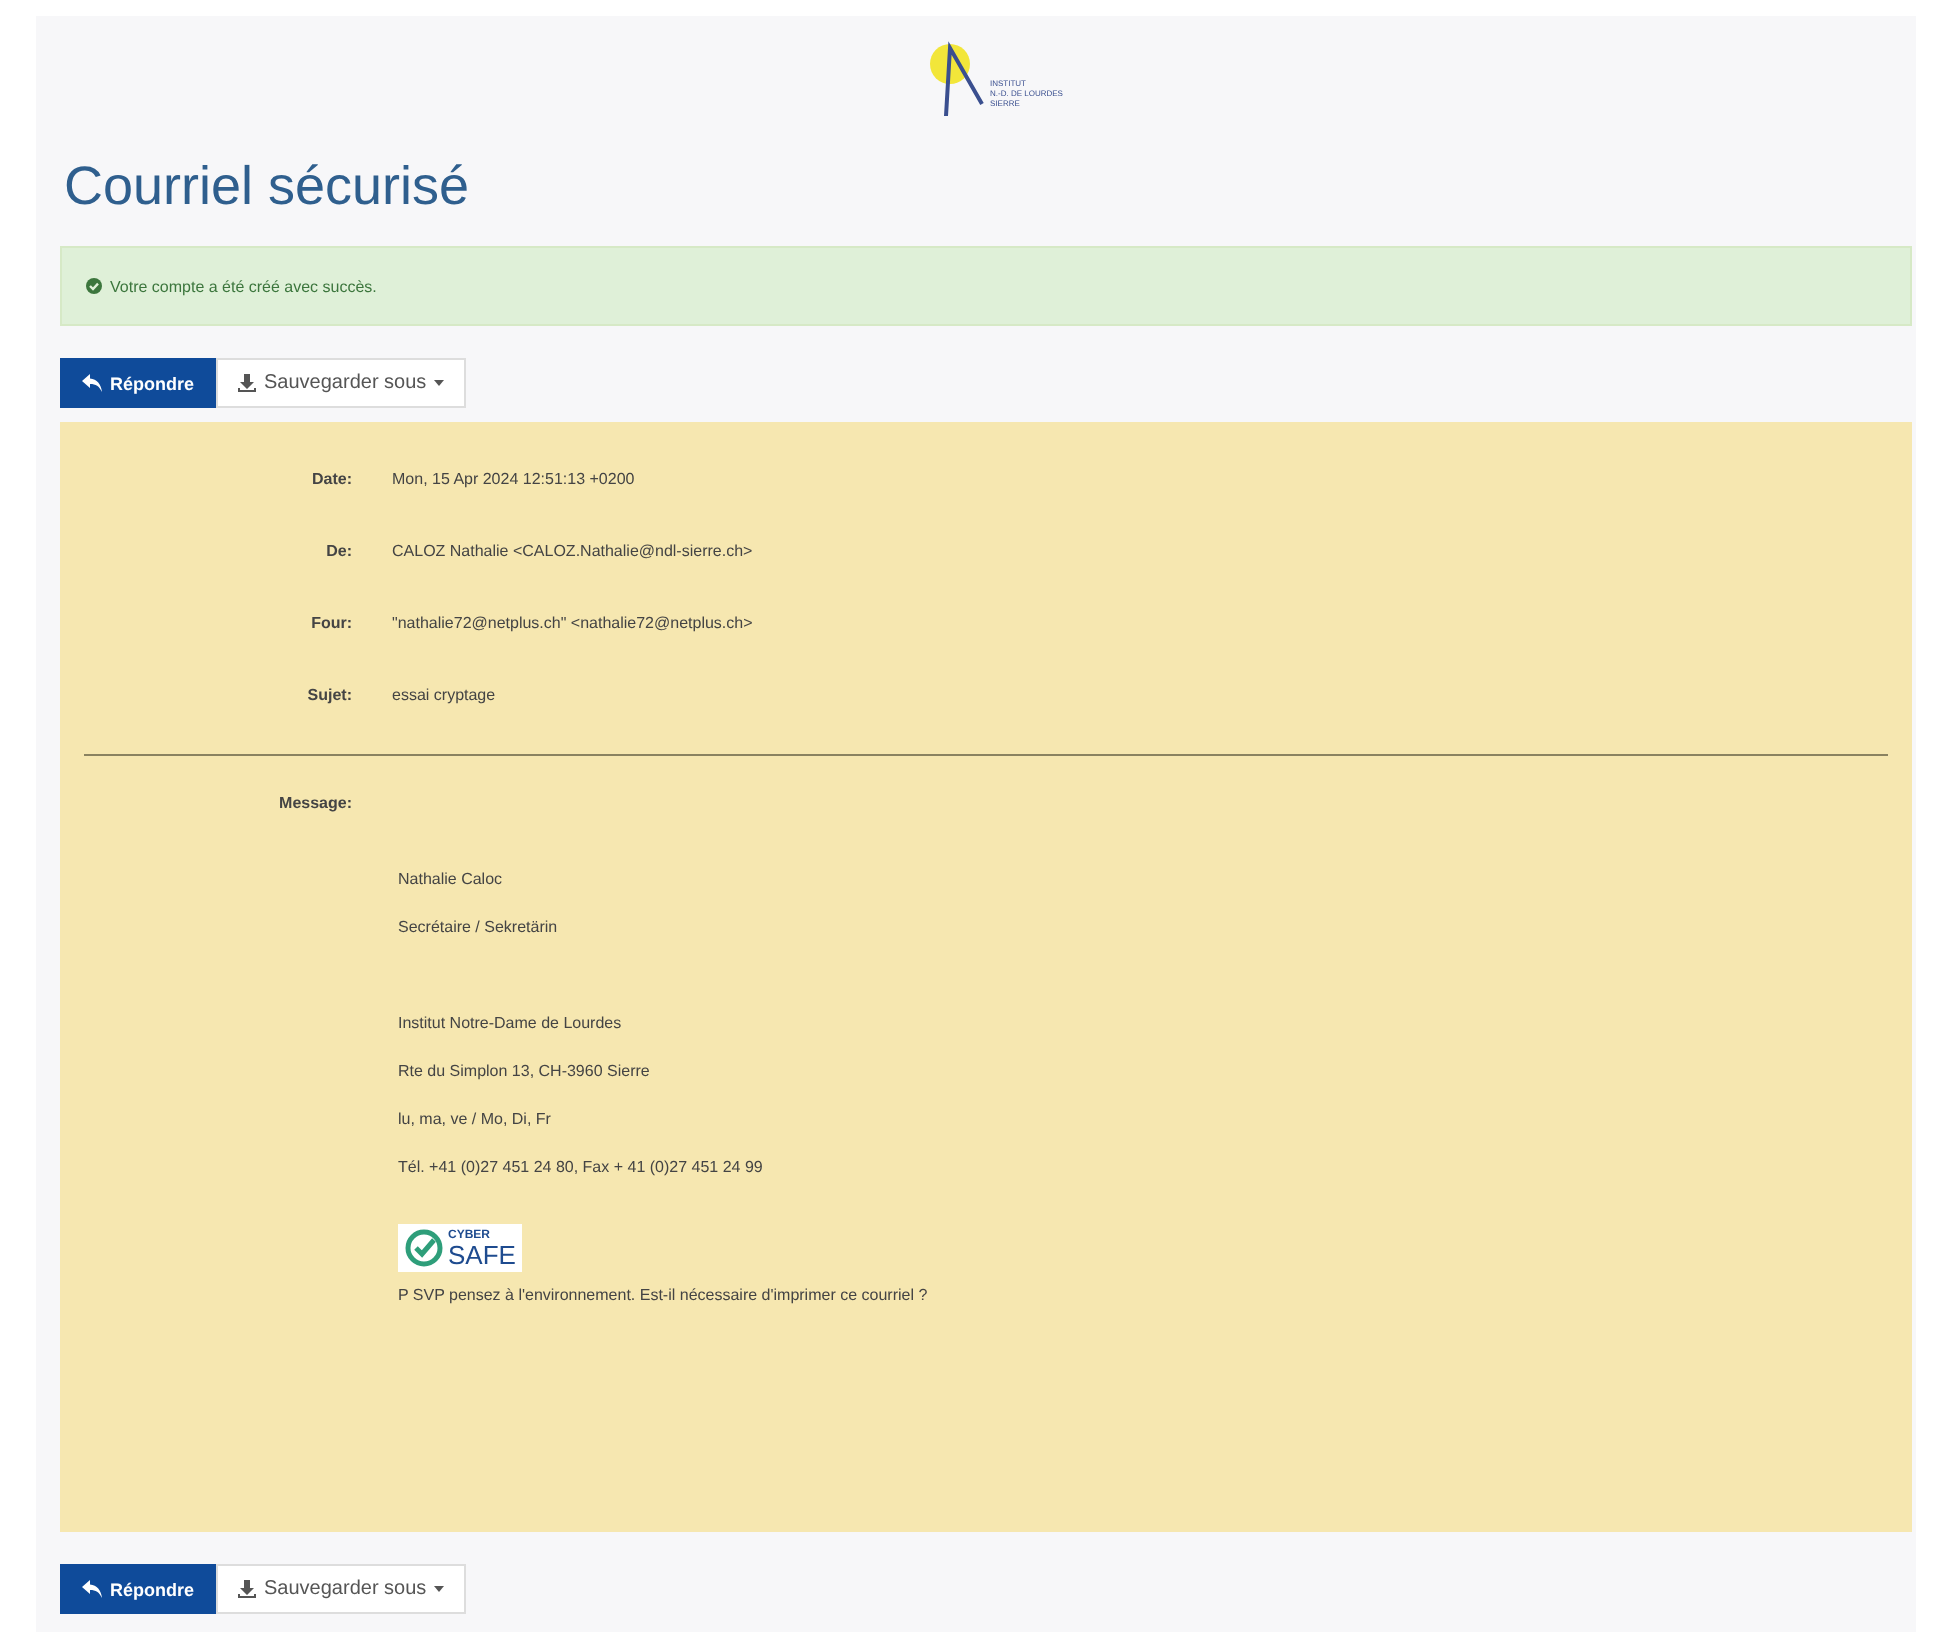 Image resolution: width=1944 pixels, height=1632 pixels. I want to click on field-label: Message:, so click(315, 802).